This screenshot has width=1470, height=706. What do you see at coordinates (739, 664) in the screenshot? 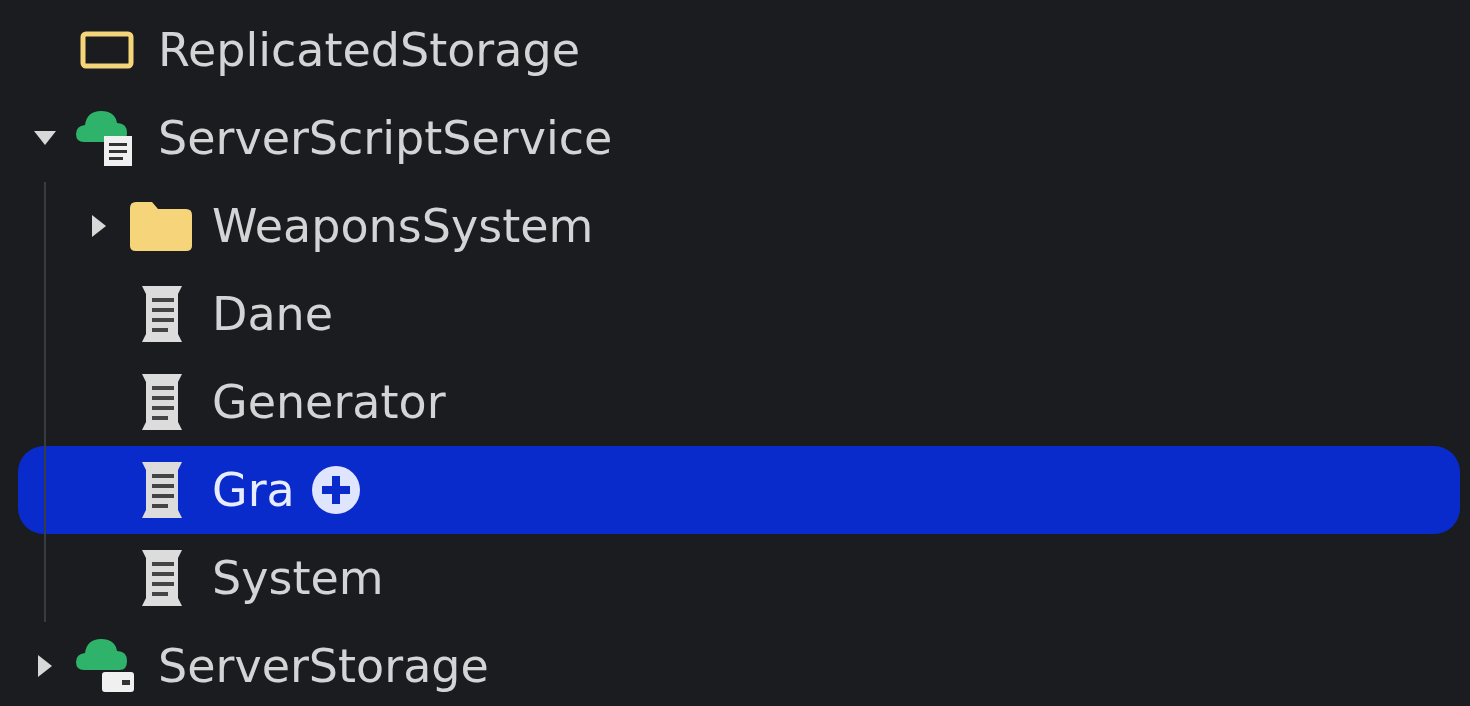
I see `tree-item: ServerStorage` at bounding box center [739, 664].